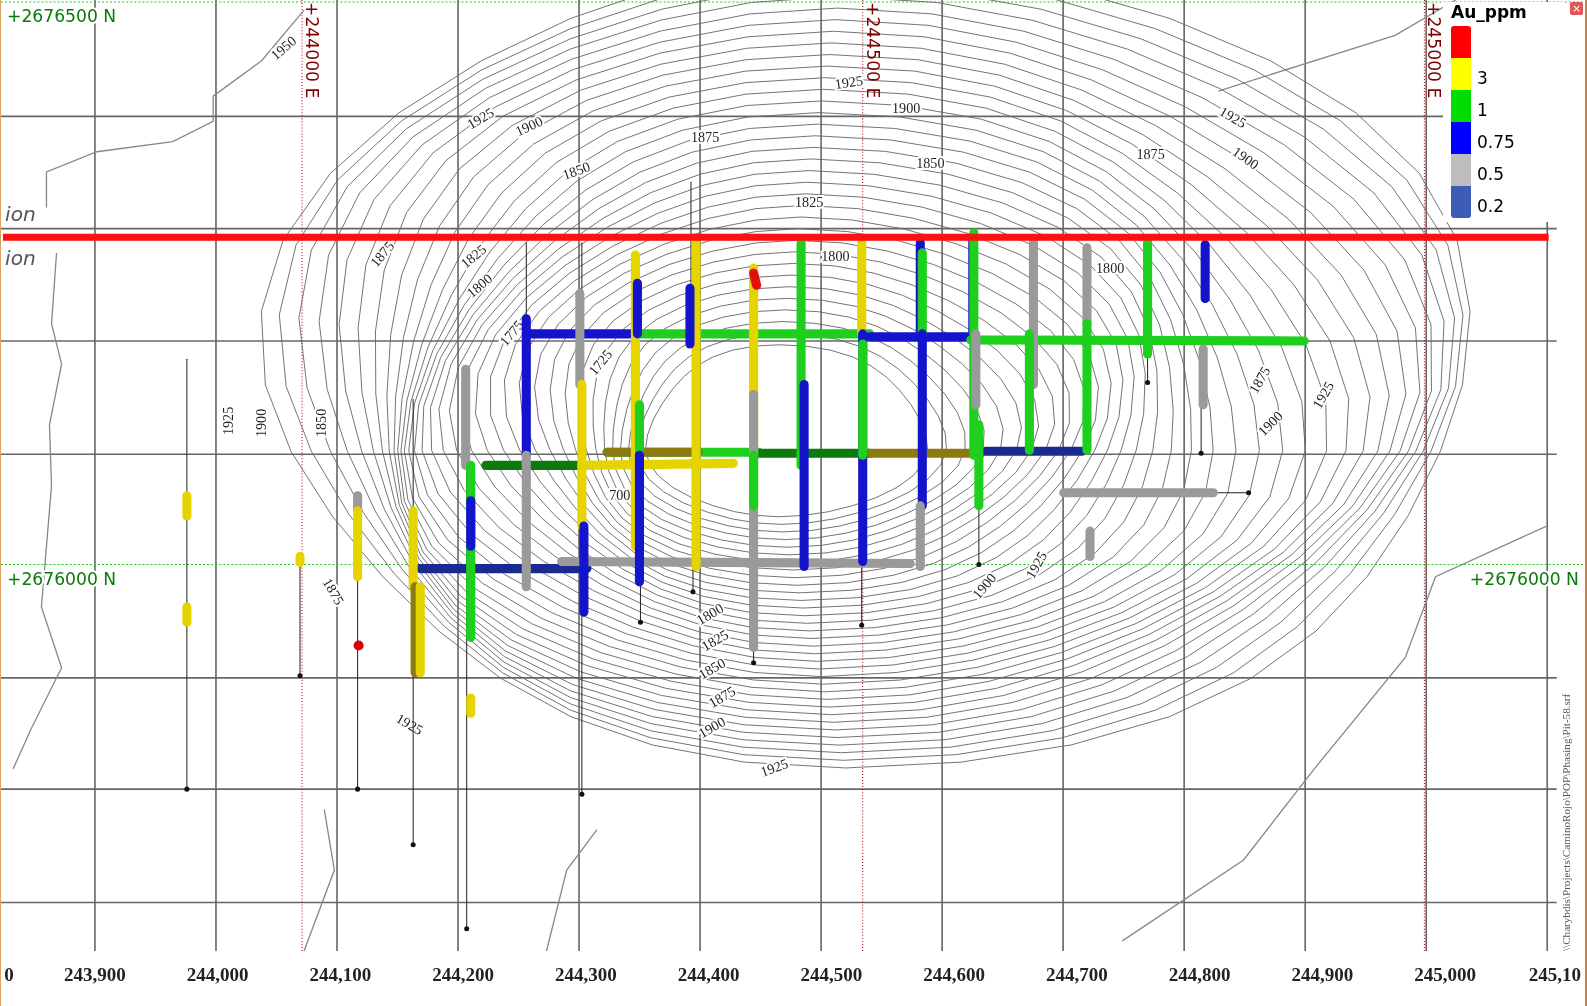 The image size is (1587, 1006). What do you see at coordinates (312, 50) in the screenshot?
I see `easting-label: +244000 E` at bounding box center [312, 50].